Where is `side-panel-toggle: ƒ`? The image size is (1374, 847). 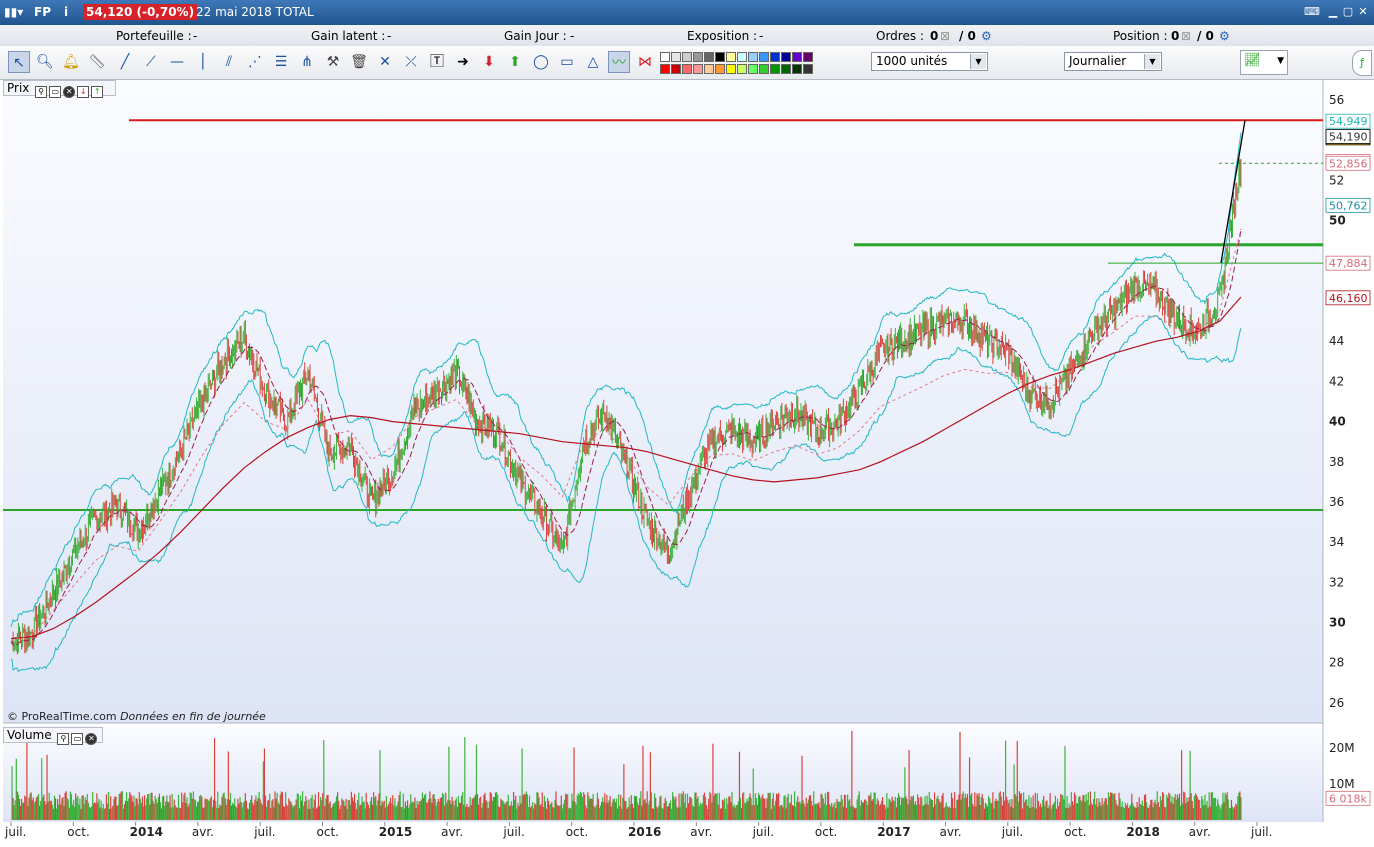
side-panel-toggle: ƒ is located at coordinates (1362, 63).